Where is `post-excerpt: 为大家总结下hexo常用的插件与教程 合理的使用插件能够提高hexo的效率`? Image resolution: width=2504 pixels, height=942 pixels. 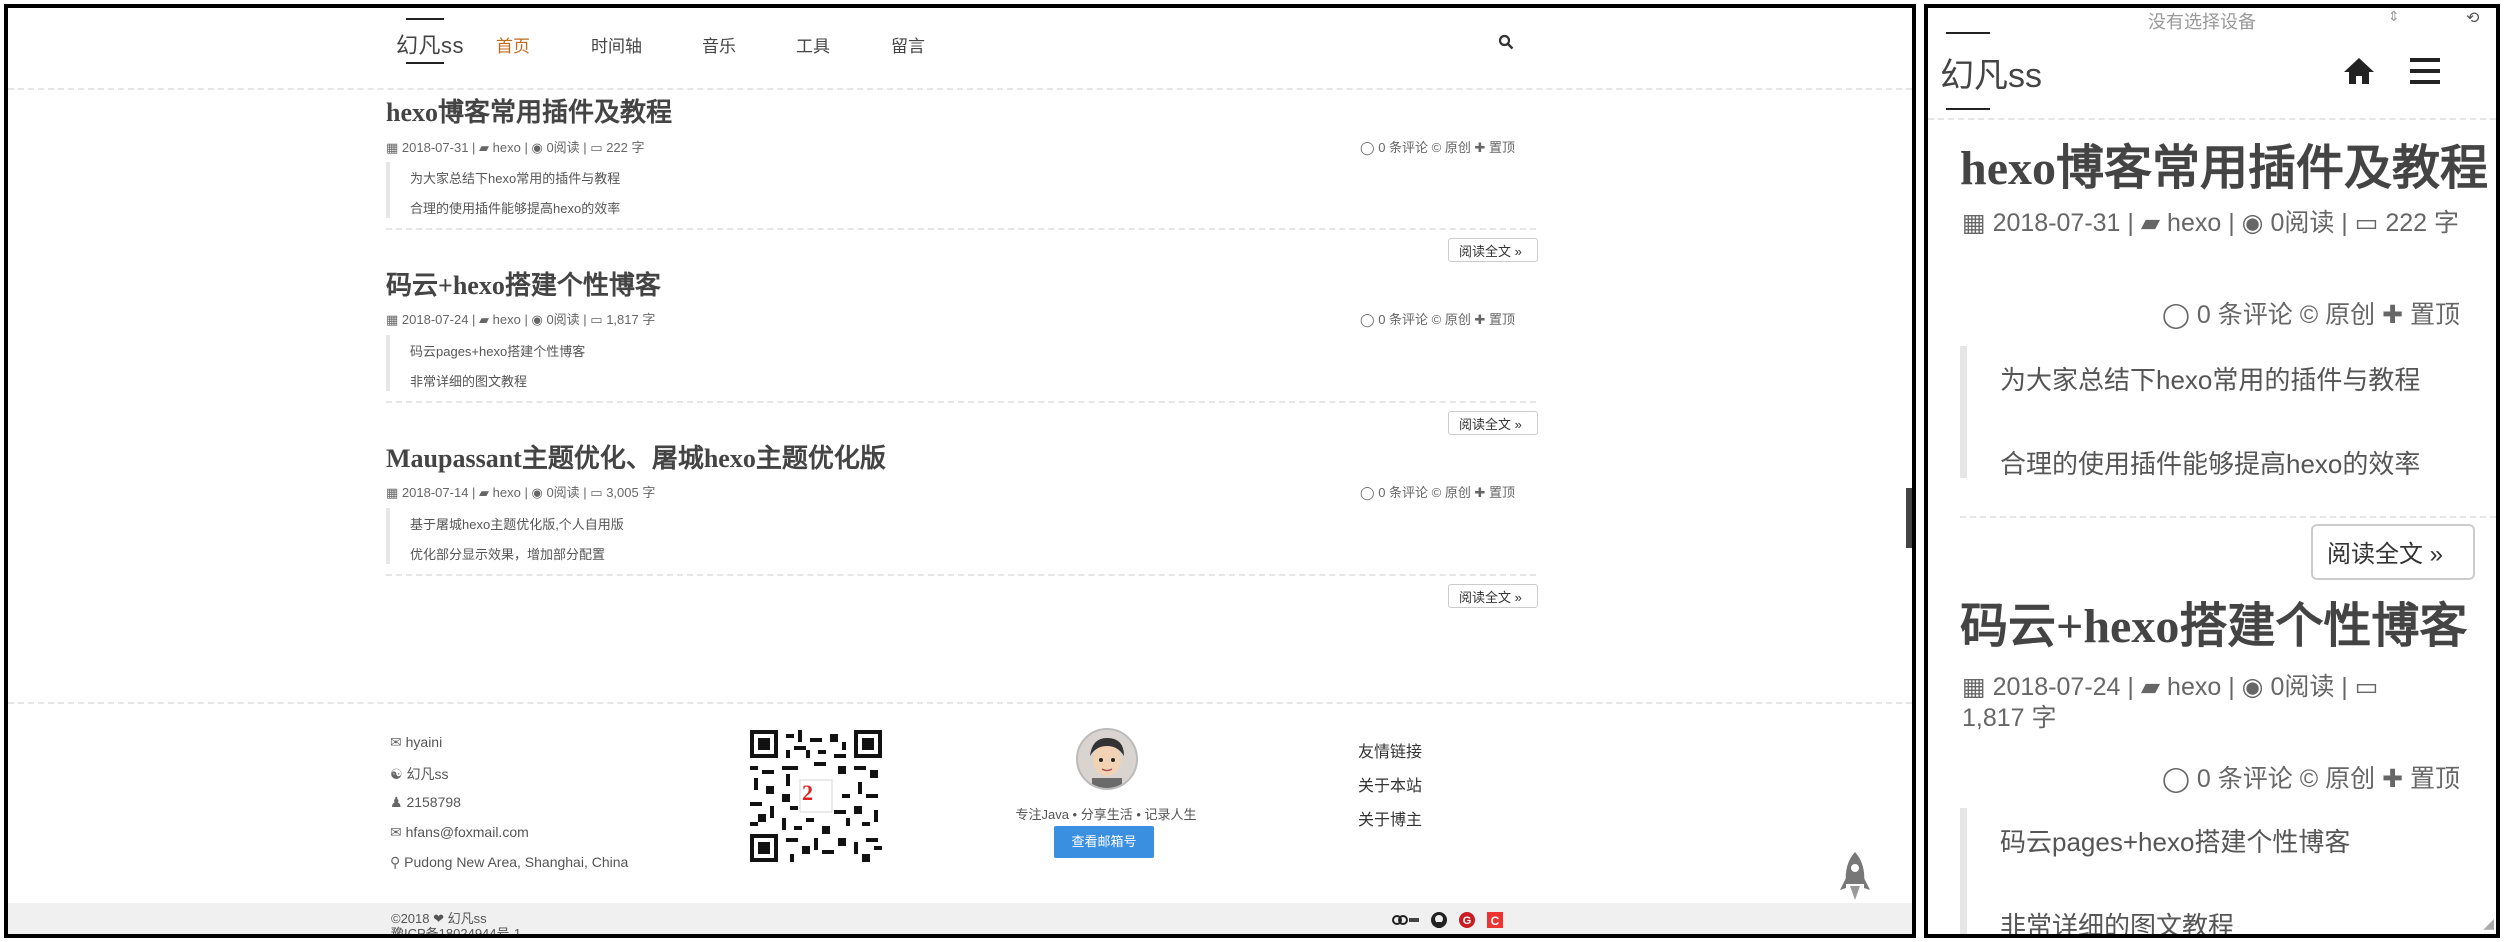
post-excerpt: 为大家总结下hexo常用的插件与教程 合理的使用插件能够提高hexo的效率 is located at coordinates (503, 190).